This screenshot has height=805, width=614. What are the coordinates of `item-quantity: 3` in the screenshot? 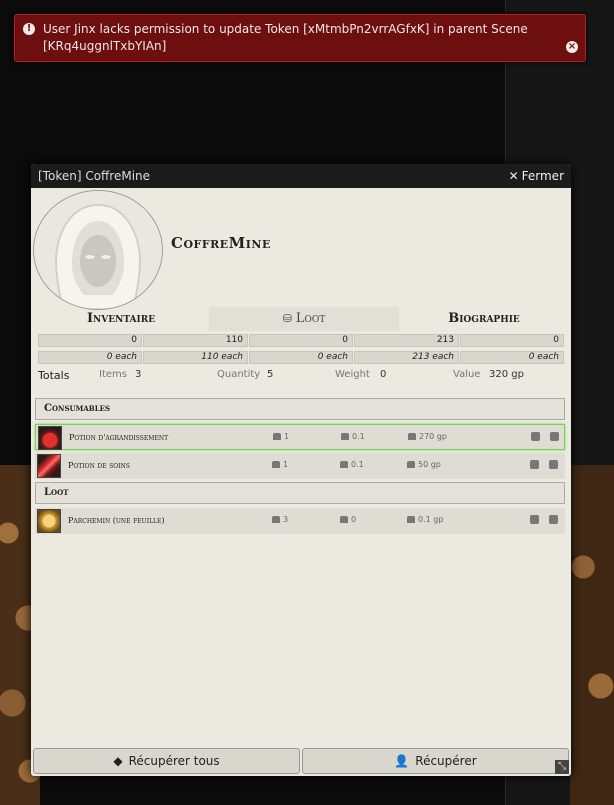 It's located at (280, 519).